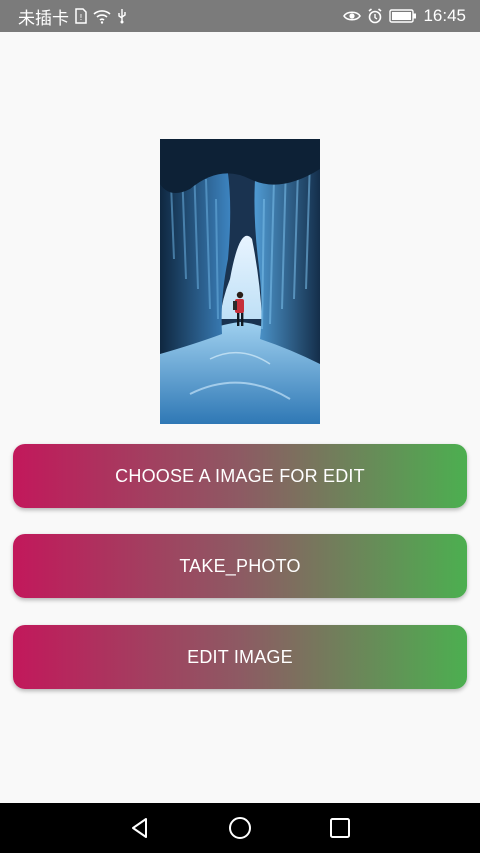  Describe the element at coordinates (240, 16) in the screenshot. I see `status-bar: 未插卡 ! 16:45` at that location.